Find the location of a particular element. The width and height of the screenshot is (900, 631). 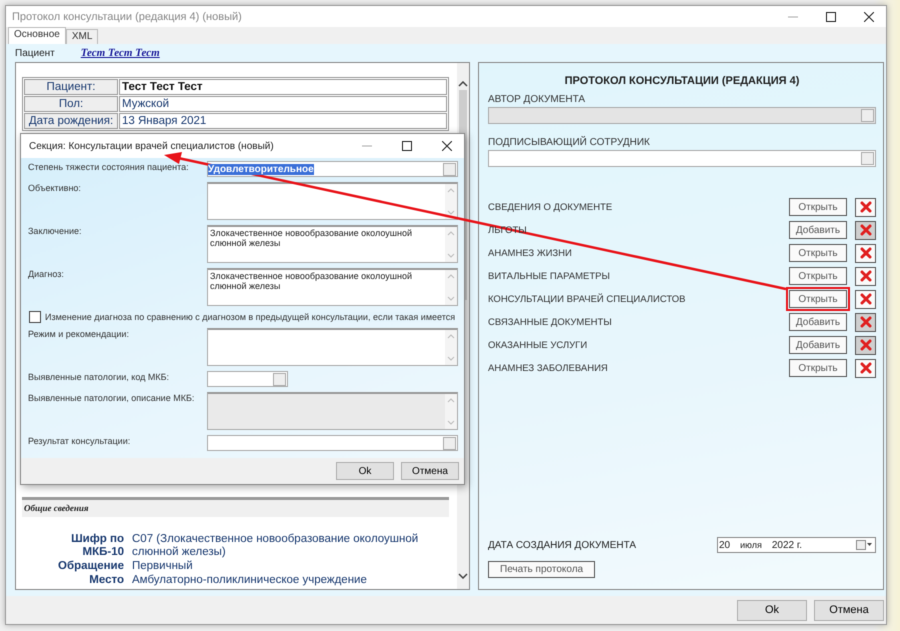

field-label: Место is located at coordinates (106, 580).